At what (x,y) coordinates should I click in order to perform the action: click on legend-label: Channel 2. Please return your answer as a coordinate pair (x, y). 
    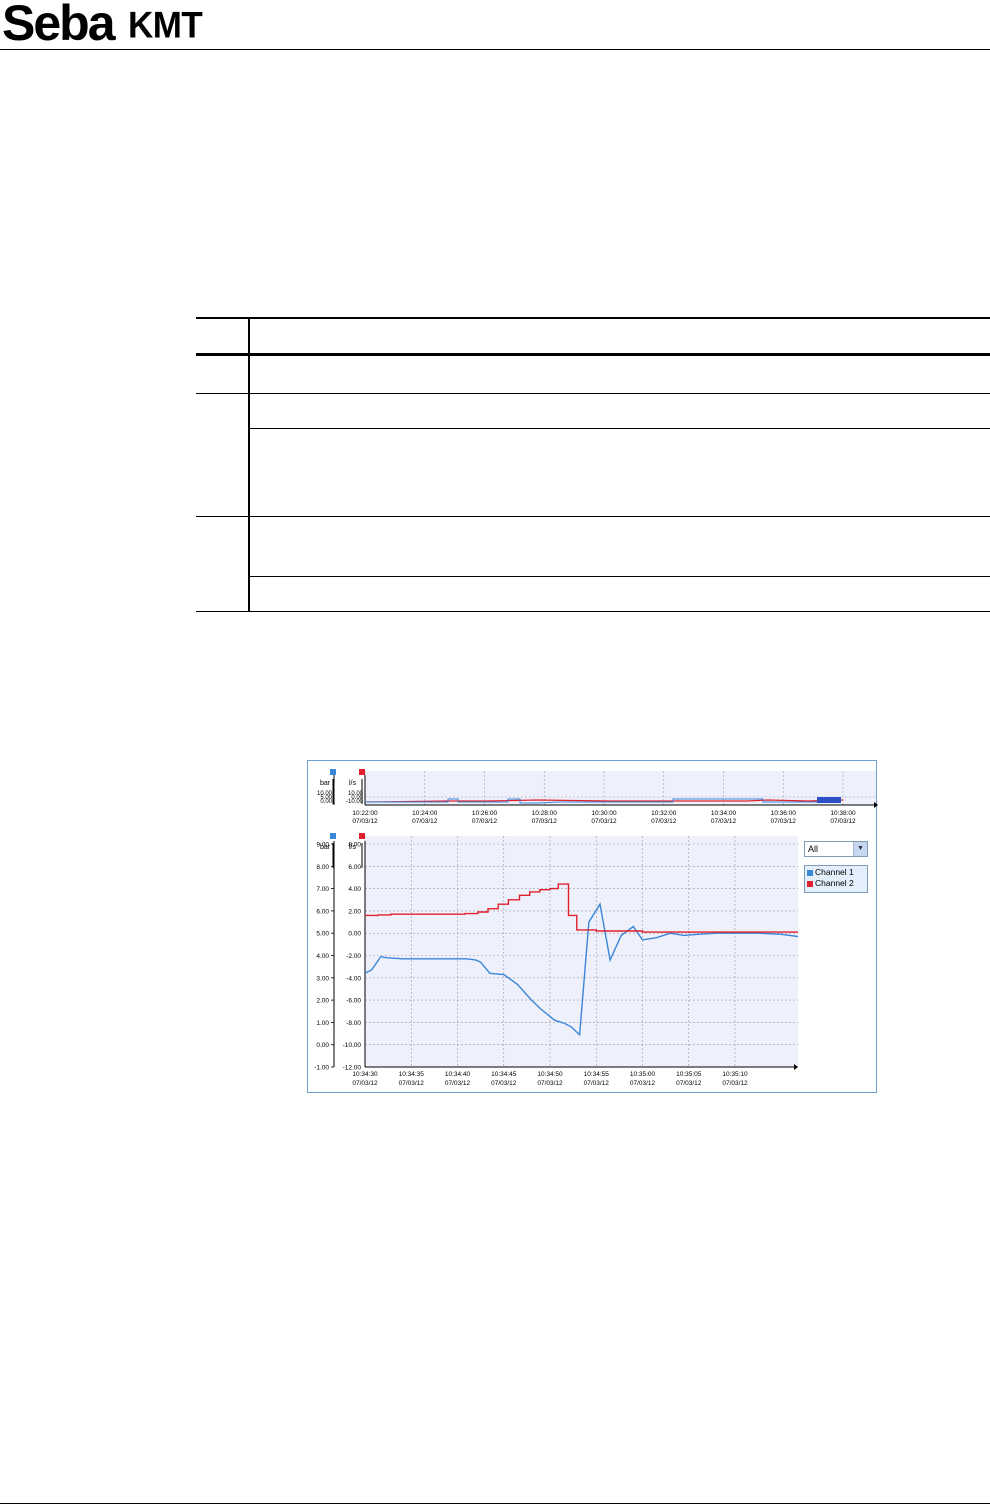
    Looking at the image, I should click on (834, 883).